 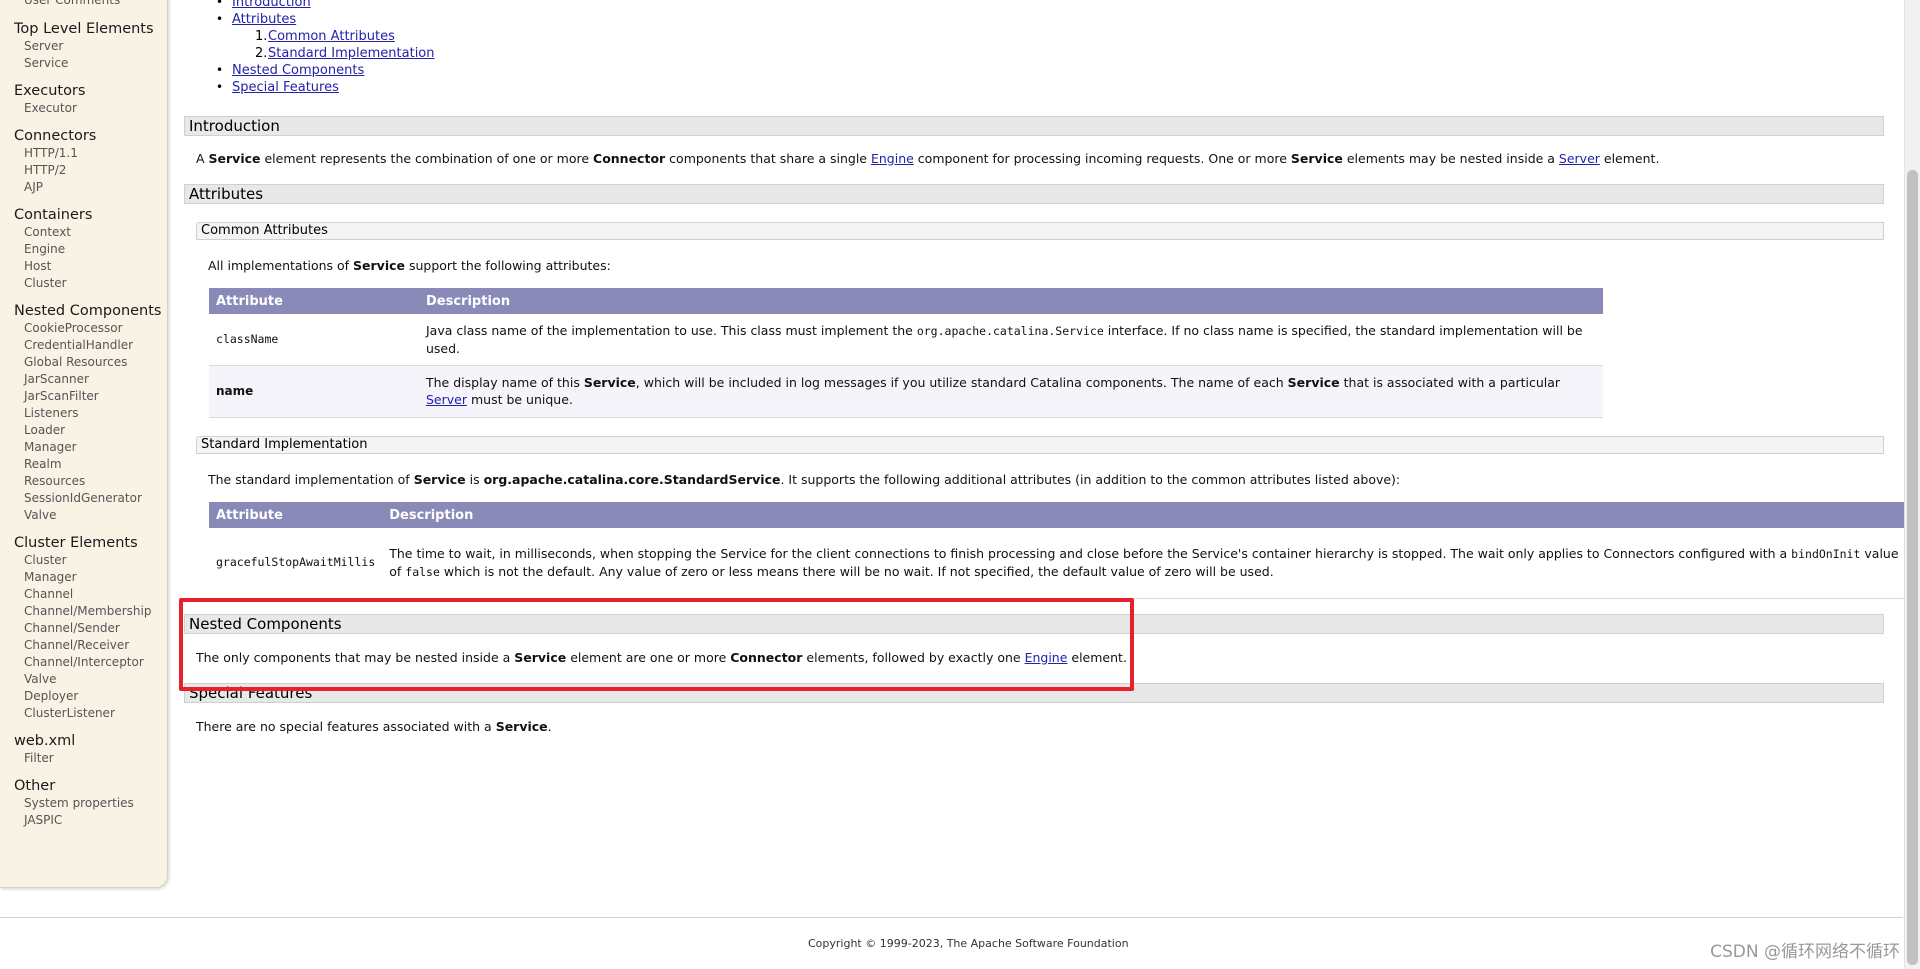 I want to click on sidebar-group: Connectors HTTP/1.1 HTTP/2 AJP, so click(x=83, y=161).